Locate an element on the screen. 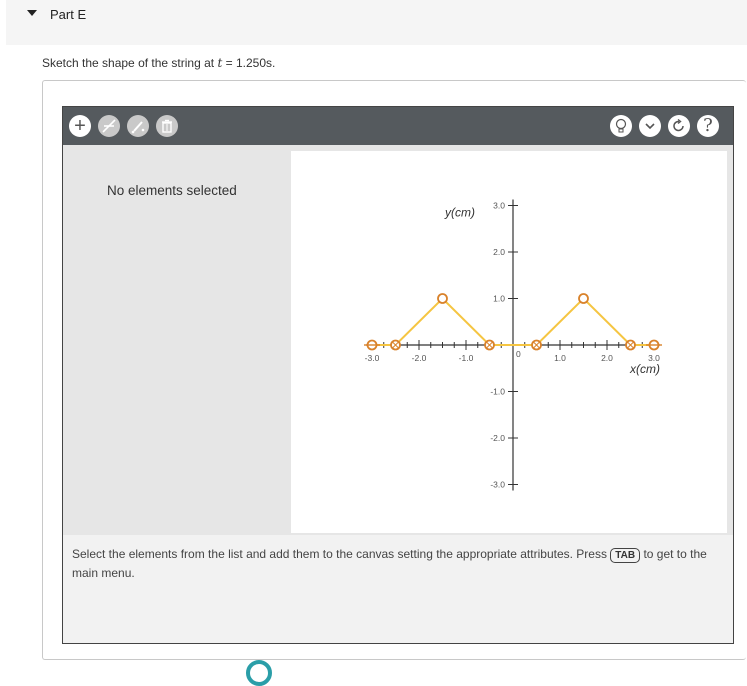 This screenshot has height=686, width=747. selection-status: No elements selected is located at coordinates (172, 190).